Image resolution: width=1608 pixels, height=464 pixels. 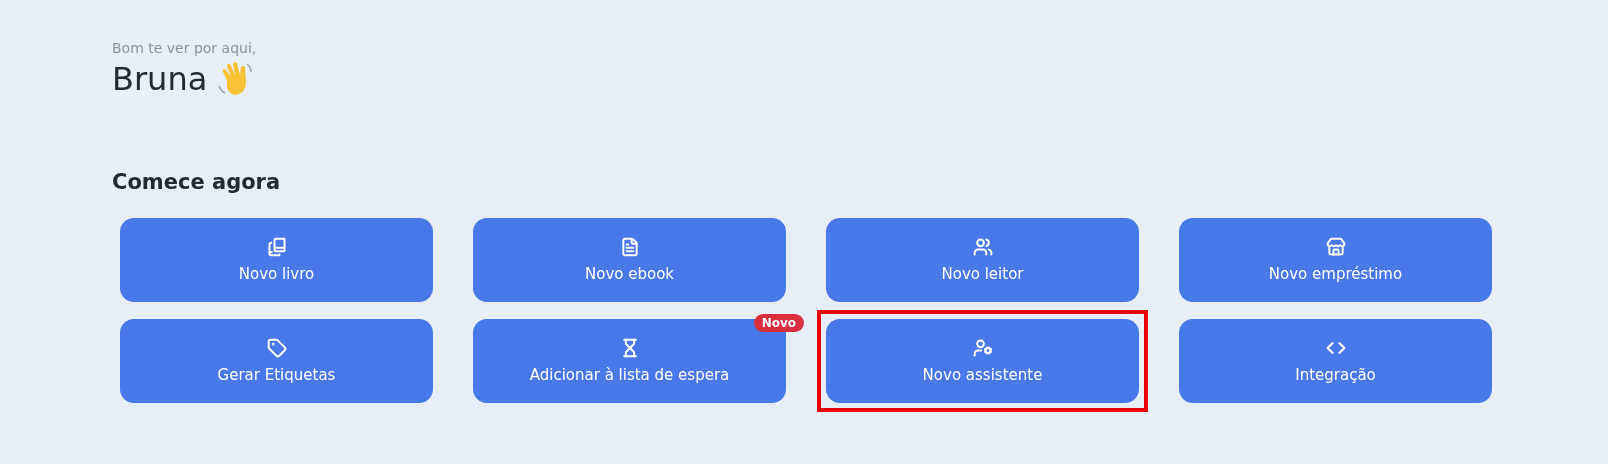 What do you see at coordinates (160, 79) in the screenshot?
I see `user-name: Bruna` at bounding box center [160, 79].